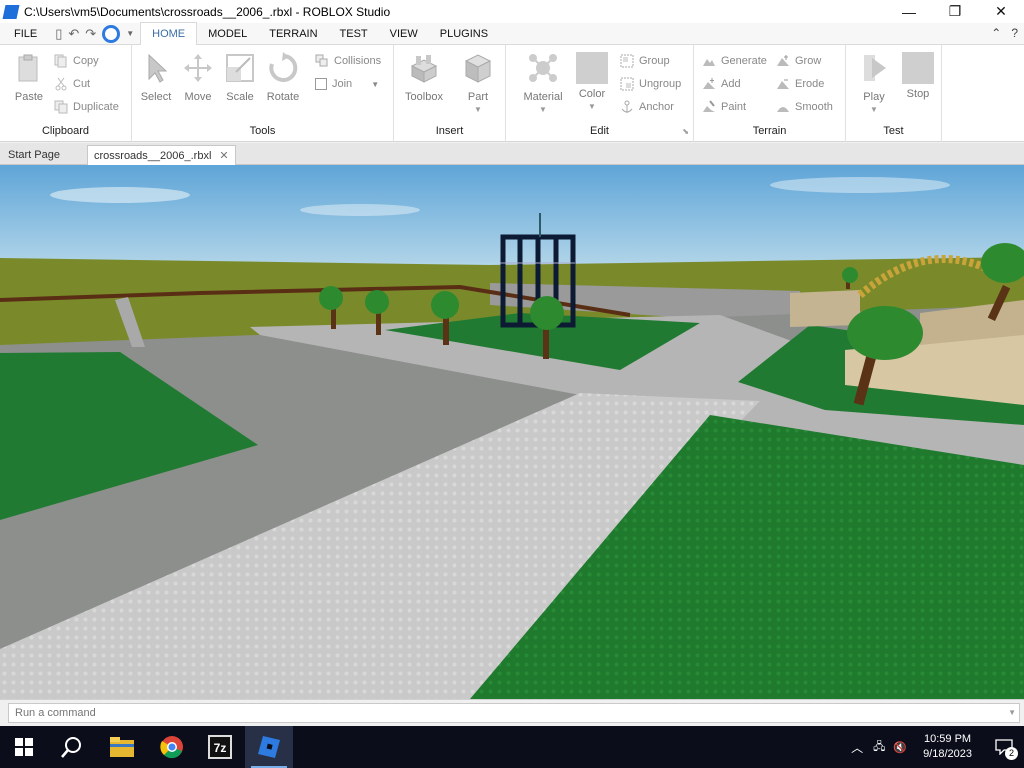  Describe the element at coordinates (283, 67) in the screenshot. I see `rotate-icon` at that location.